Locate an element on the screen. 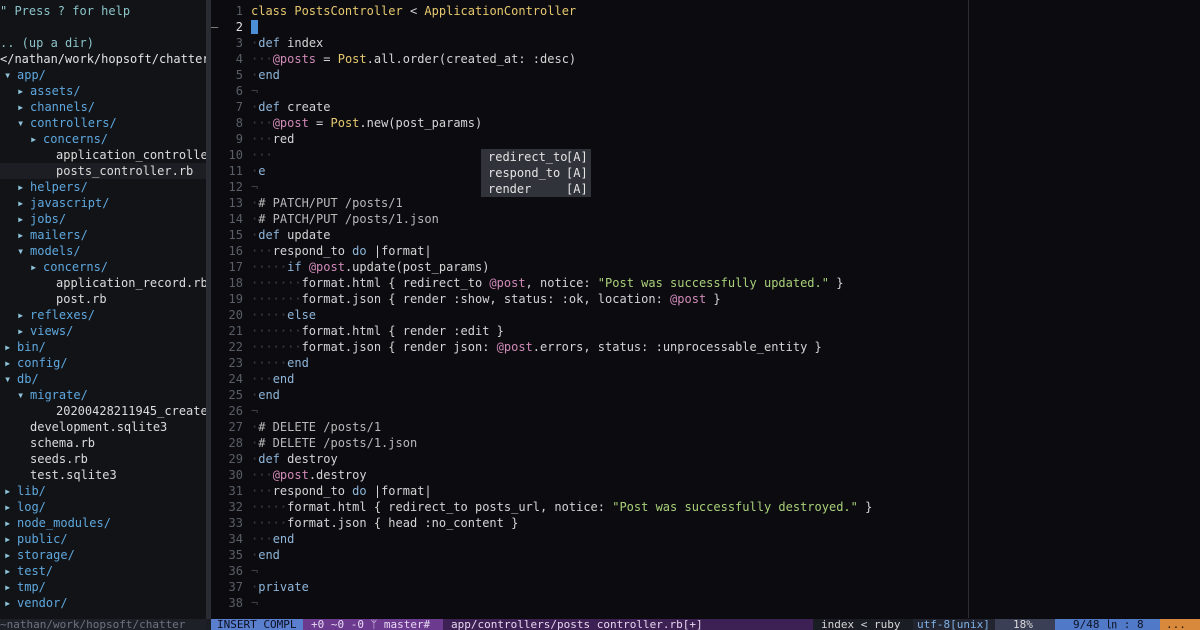  tree-file: posts_controller.rb is located at coordinates (103, 171).